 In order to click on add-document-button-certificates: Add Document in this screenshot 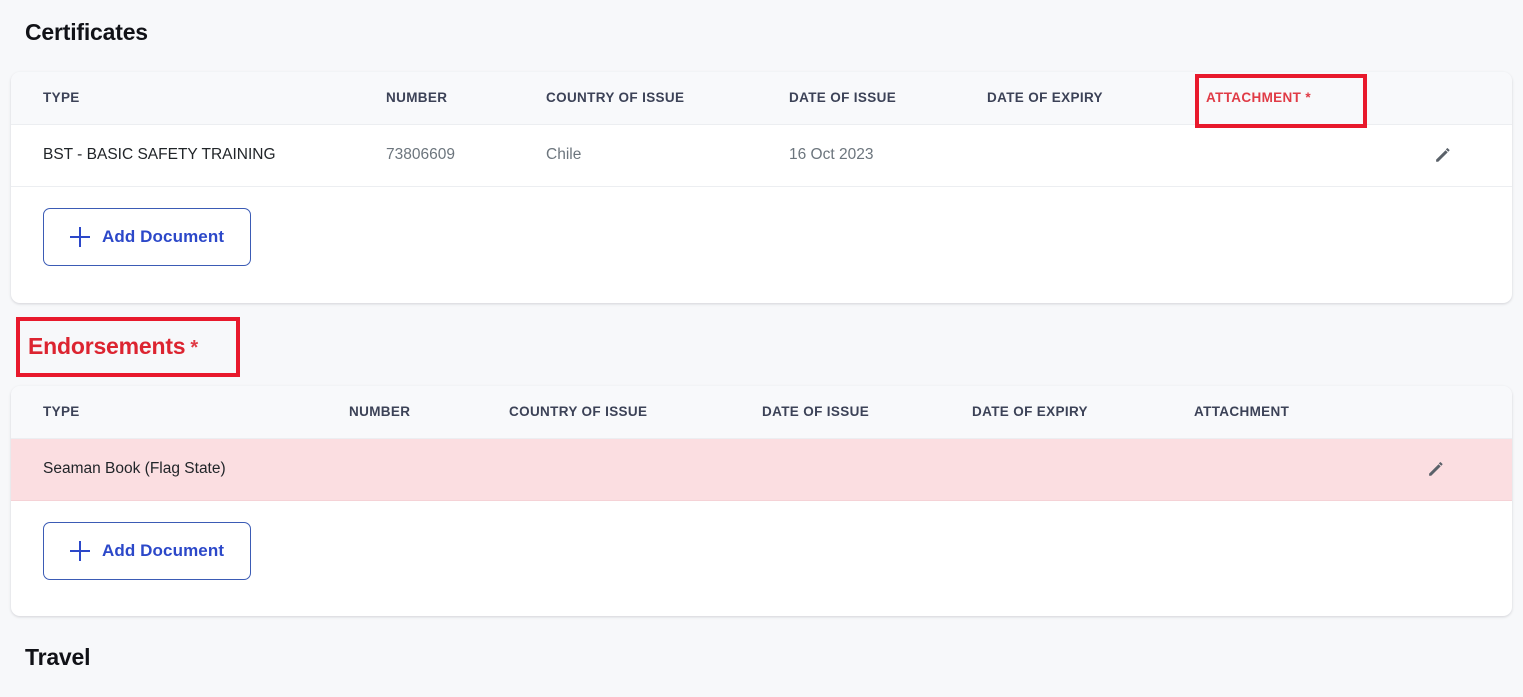, I will do `click(147, 236)`.